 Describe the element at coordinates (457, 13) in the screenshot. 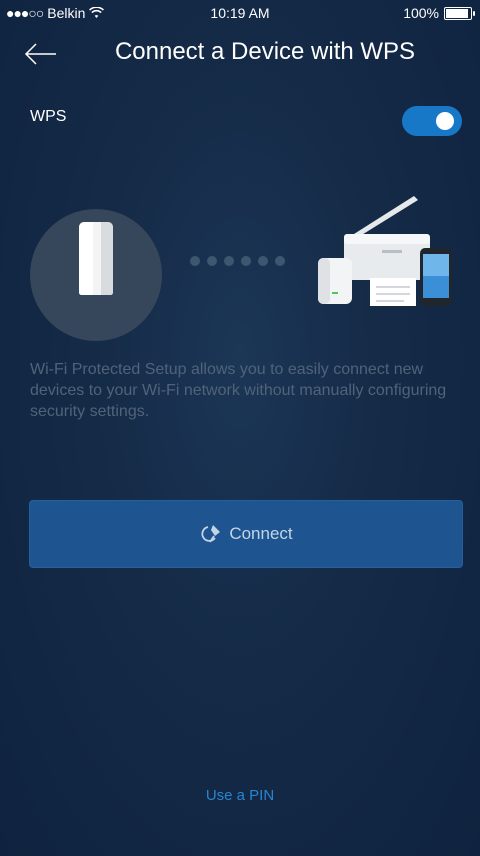

I see `battery-fill` at that location.